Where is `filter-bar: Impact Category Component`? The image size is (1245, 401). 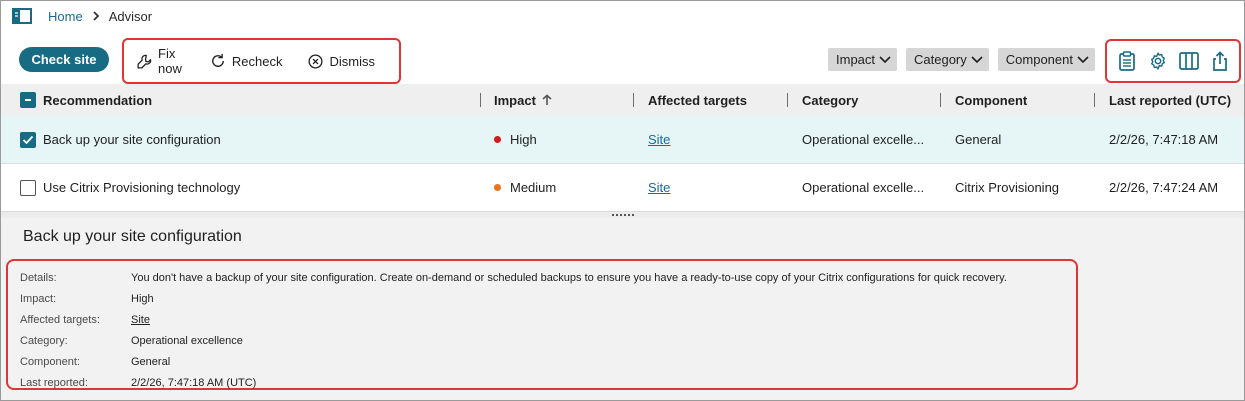
filter-bar: Impact Category Component is located at coordinates (966, 59).